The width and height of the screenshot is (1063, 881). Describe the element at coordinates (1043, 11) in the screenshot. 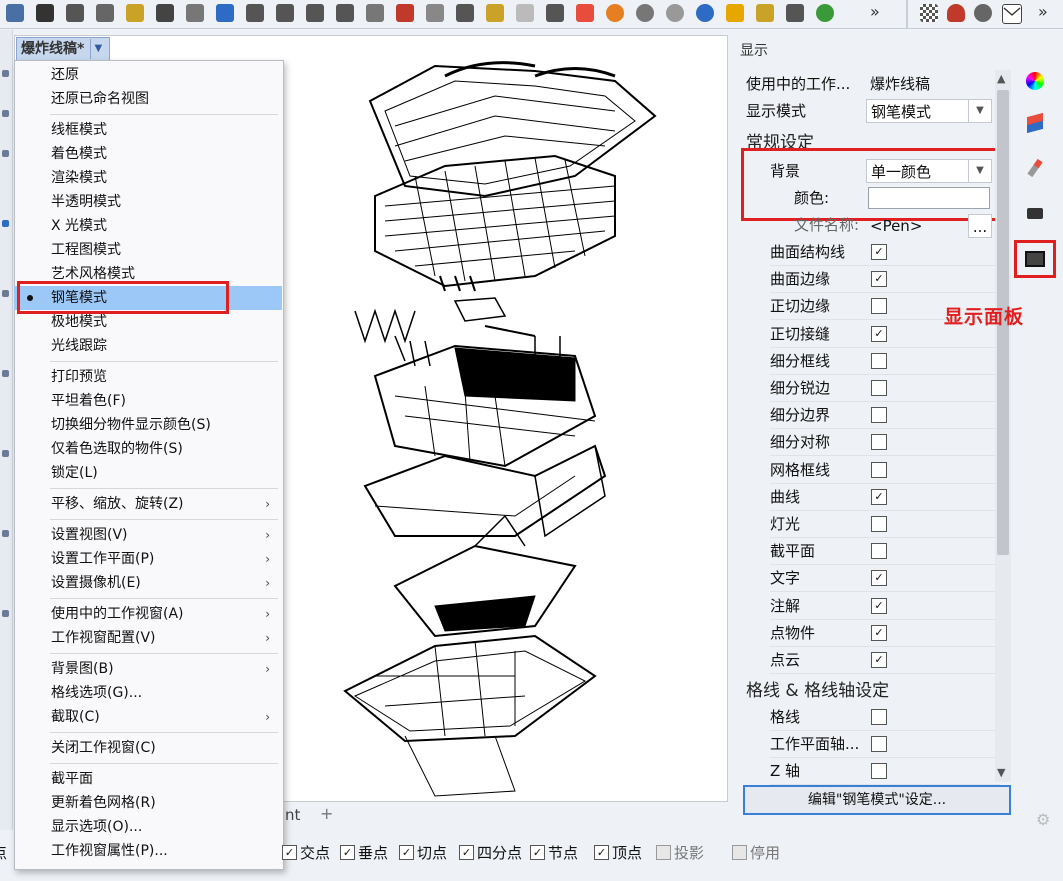

I see `toolbar-overflow-right-icon: »` at that location.